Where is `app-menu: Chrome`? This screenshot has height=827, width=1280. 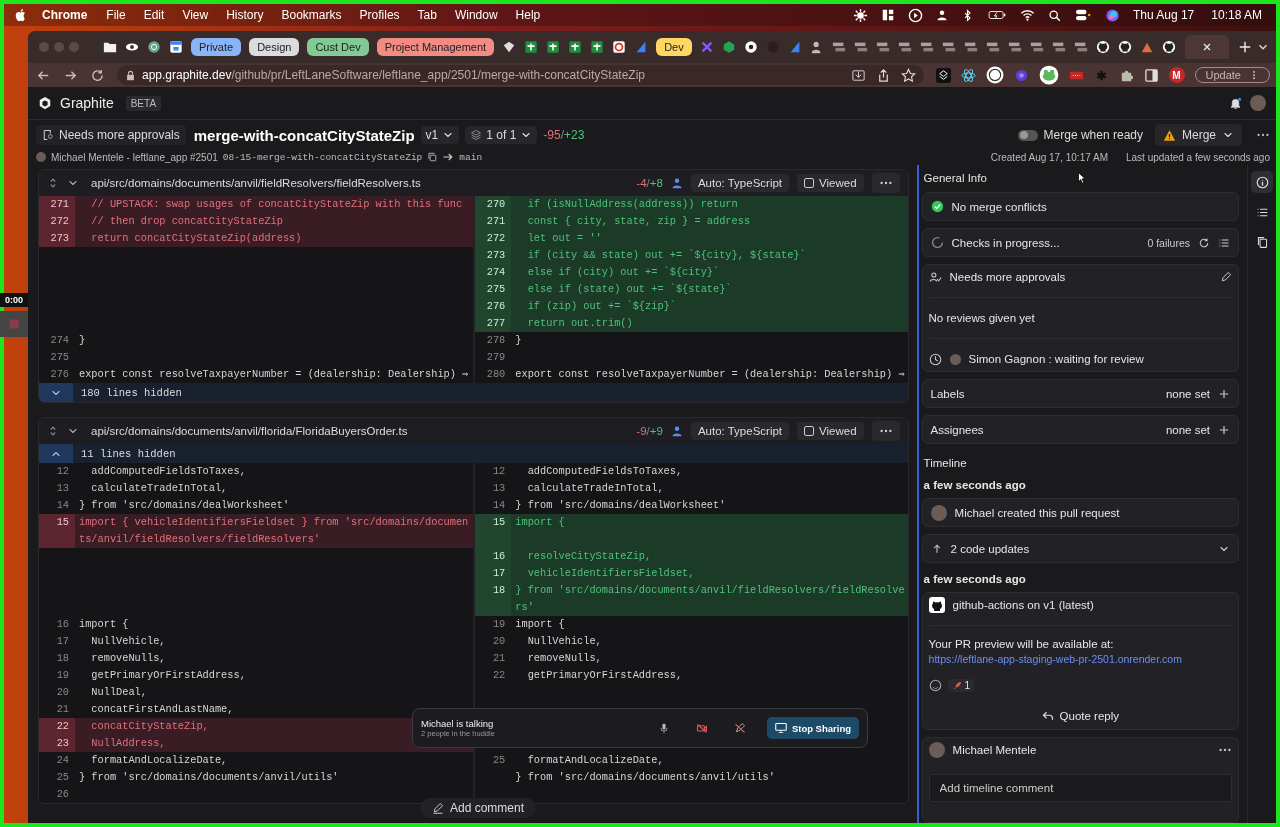 app-menu: Chrome is located at coordinates (63, 15).